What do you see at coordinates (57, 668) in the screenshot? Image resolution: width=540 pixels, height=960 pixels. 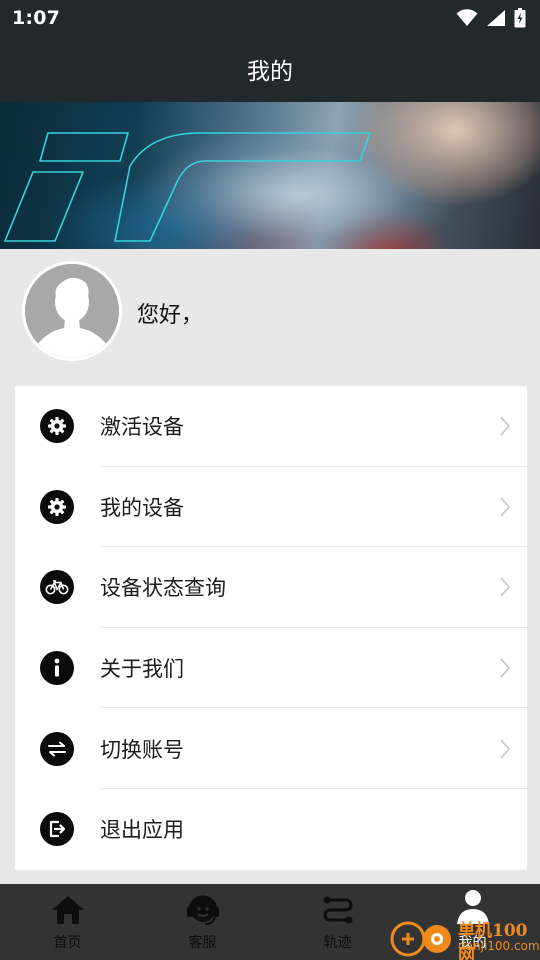 I see `info-icon` at bounding box center [57, 668].